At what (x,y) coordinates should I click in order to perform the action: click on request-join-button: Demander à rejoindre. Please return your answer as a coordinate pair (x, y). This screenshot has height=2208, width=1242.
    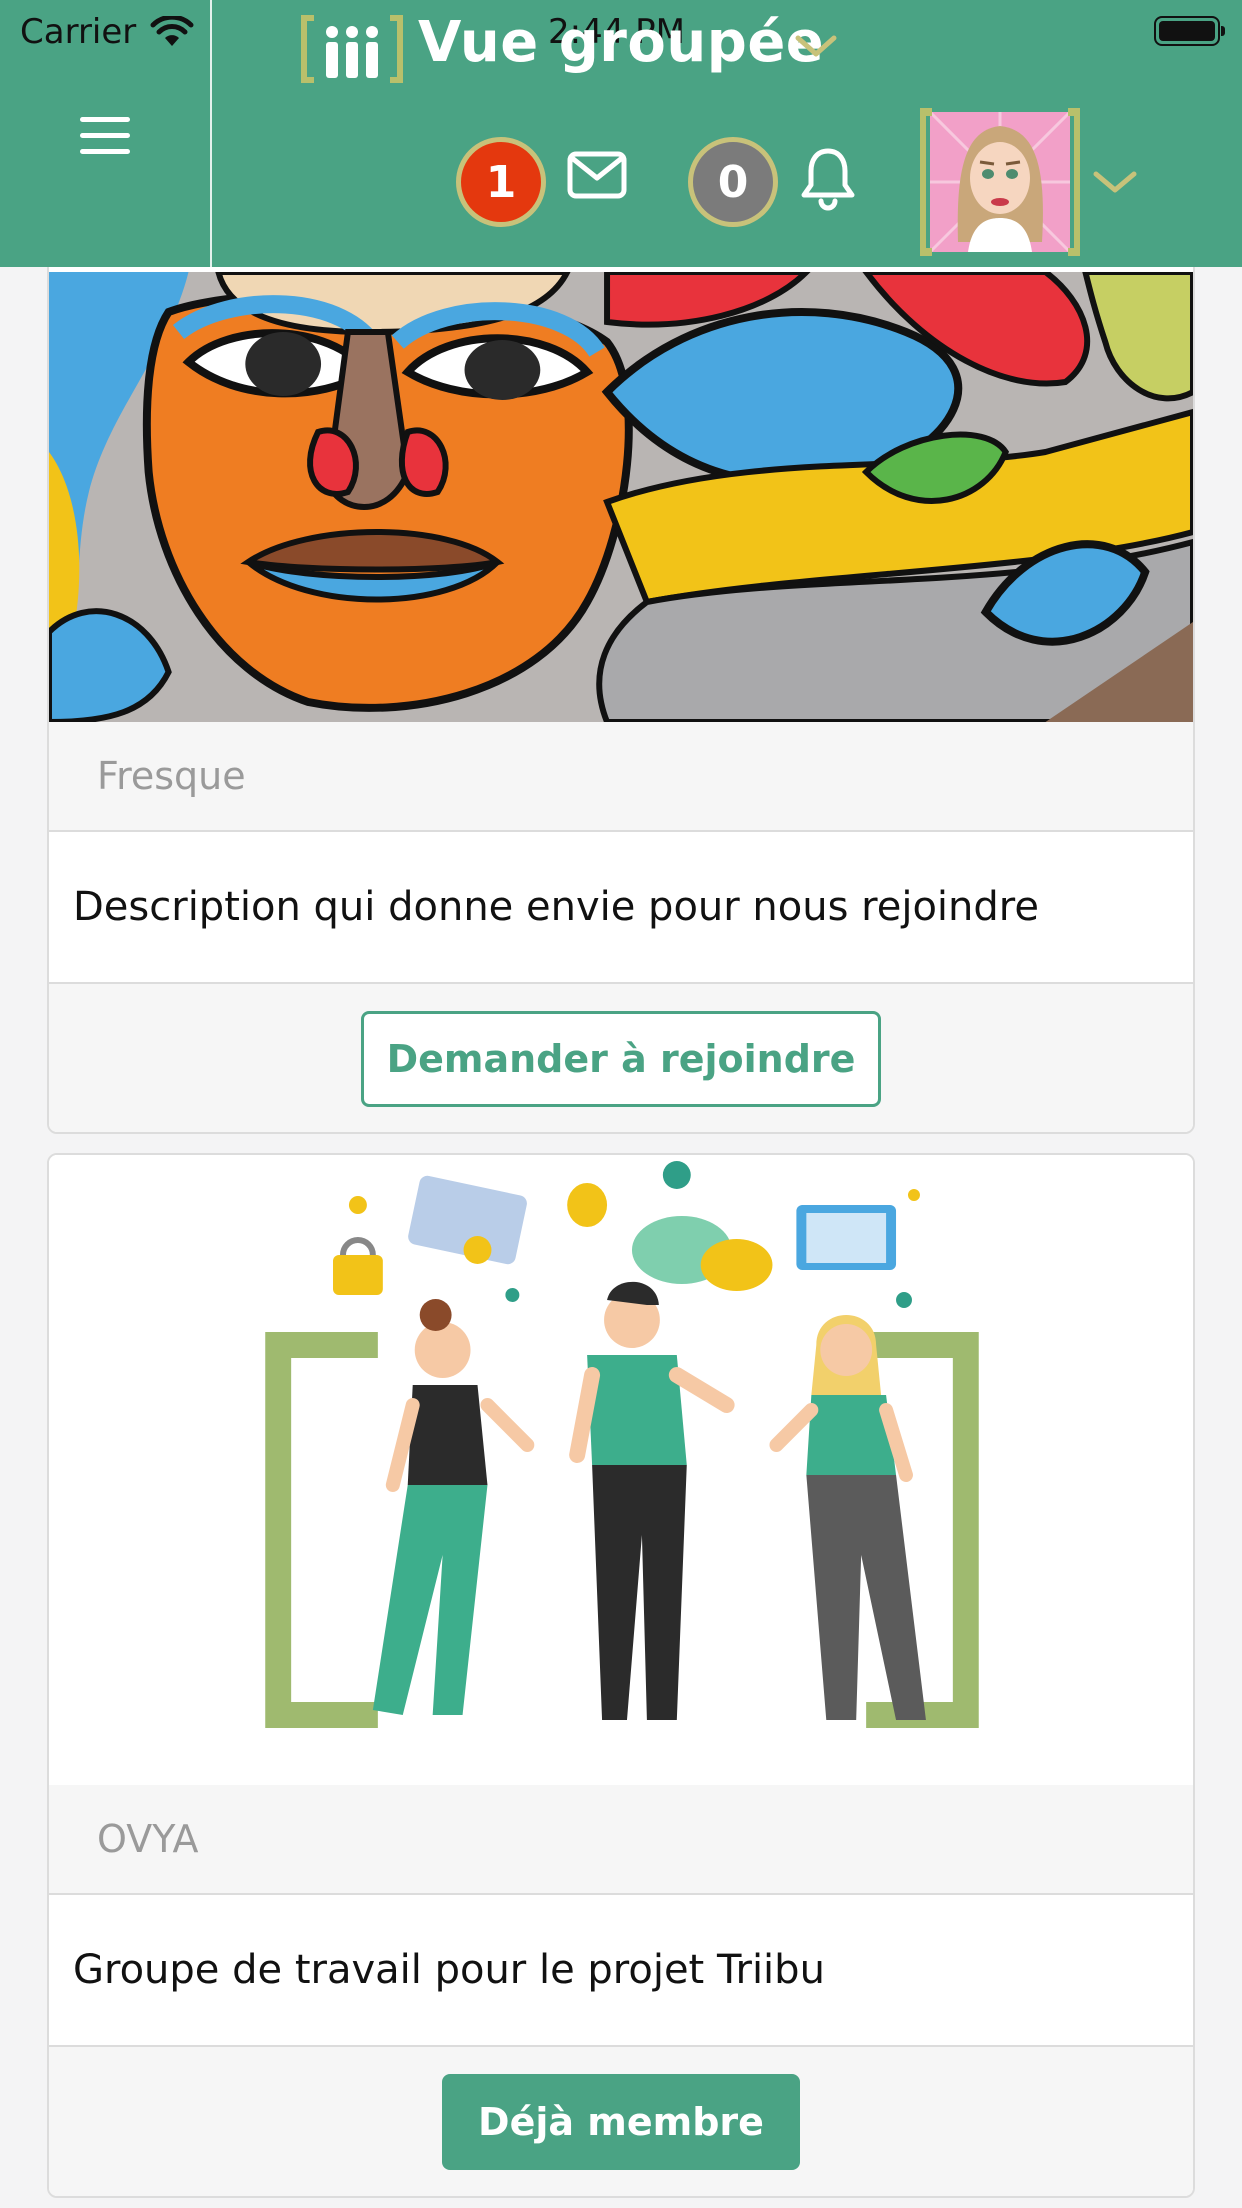
    Looking at the image, I should click on (621, 1059).